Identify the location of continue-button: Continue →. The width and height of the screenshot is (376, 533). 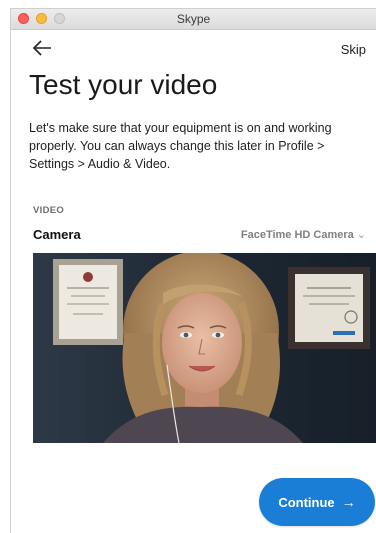
(317, 502).